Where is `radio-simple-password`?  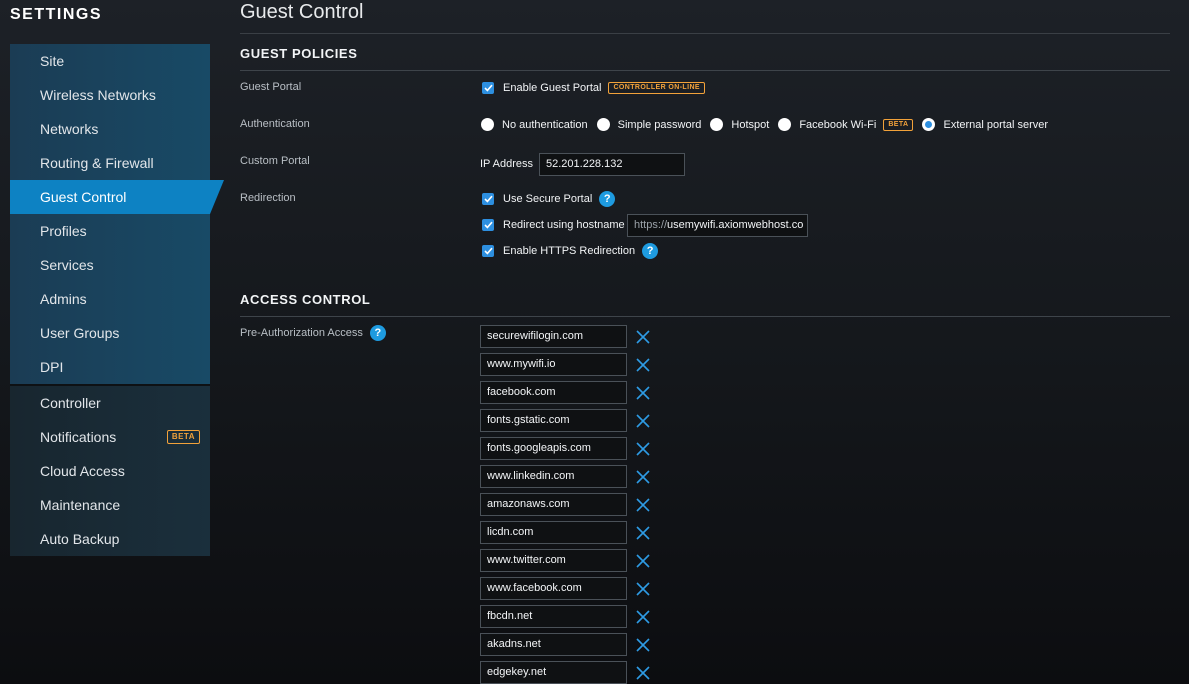
radio-simple-password is located at coordinates (603, 124).